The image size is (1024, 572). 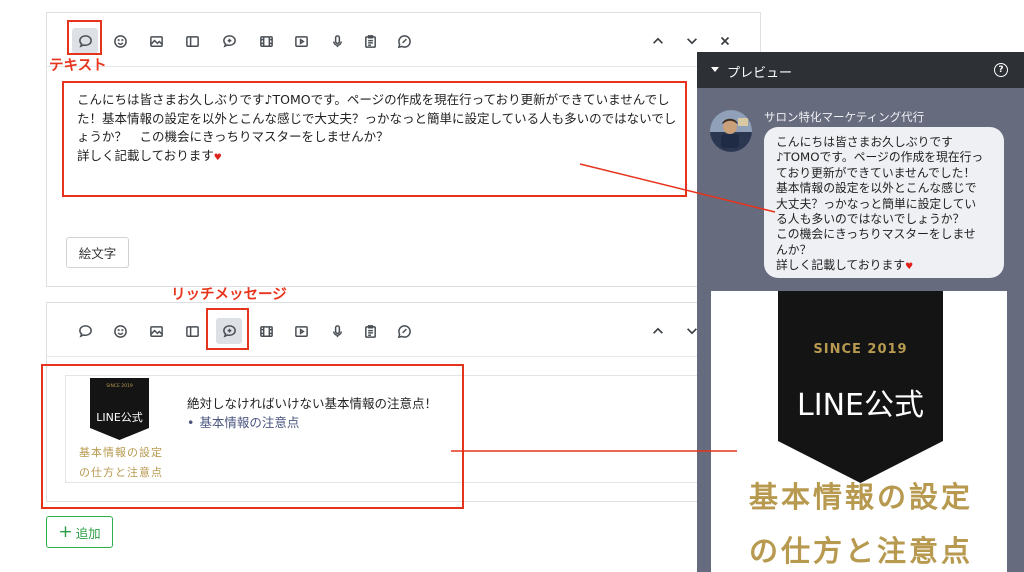 What do you see at coordinates (78, 66) in the screenshot?
I see `annotation-text-label: テキスト` at bounding box center [78, 66].